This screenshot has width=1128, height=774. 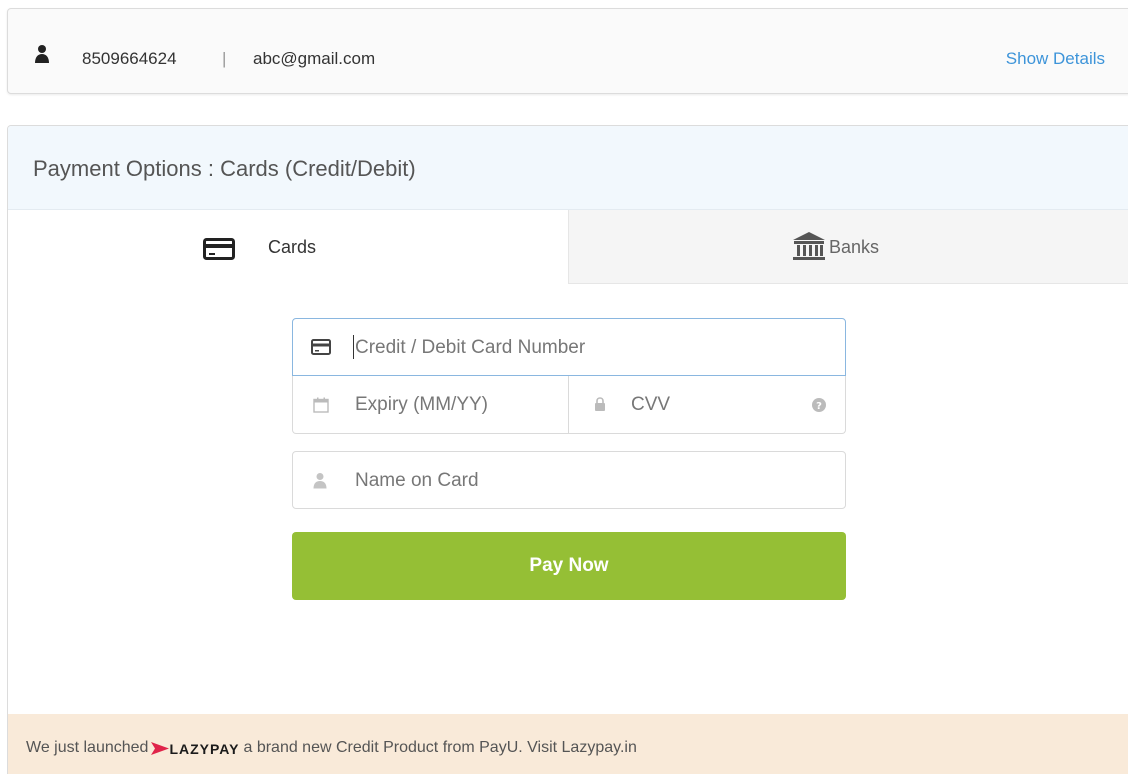 What do you see at coordinates (421, 404) in the screenshot?
I see `expiry-placeholder: Expiry (MM/YY)` at bounding box center [421, 404].